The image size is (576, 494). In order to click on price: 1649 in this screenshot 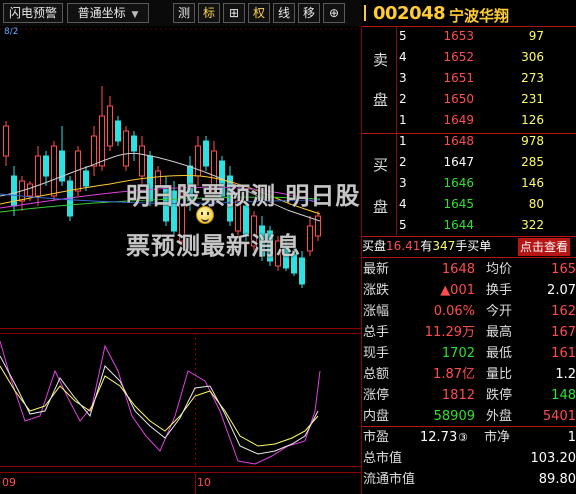, I will do `click(458, 120)`.